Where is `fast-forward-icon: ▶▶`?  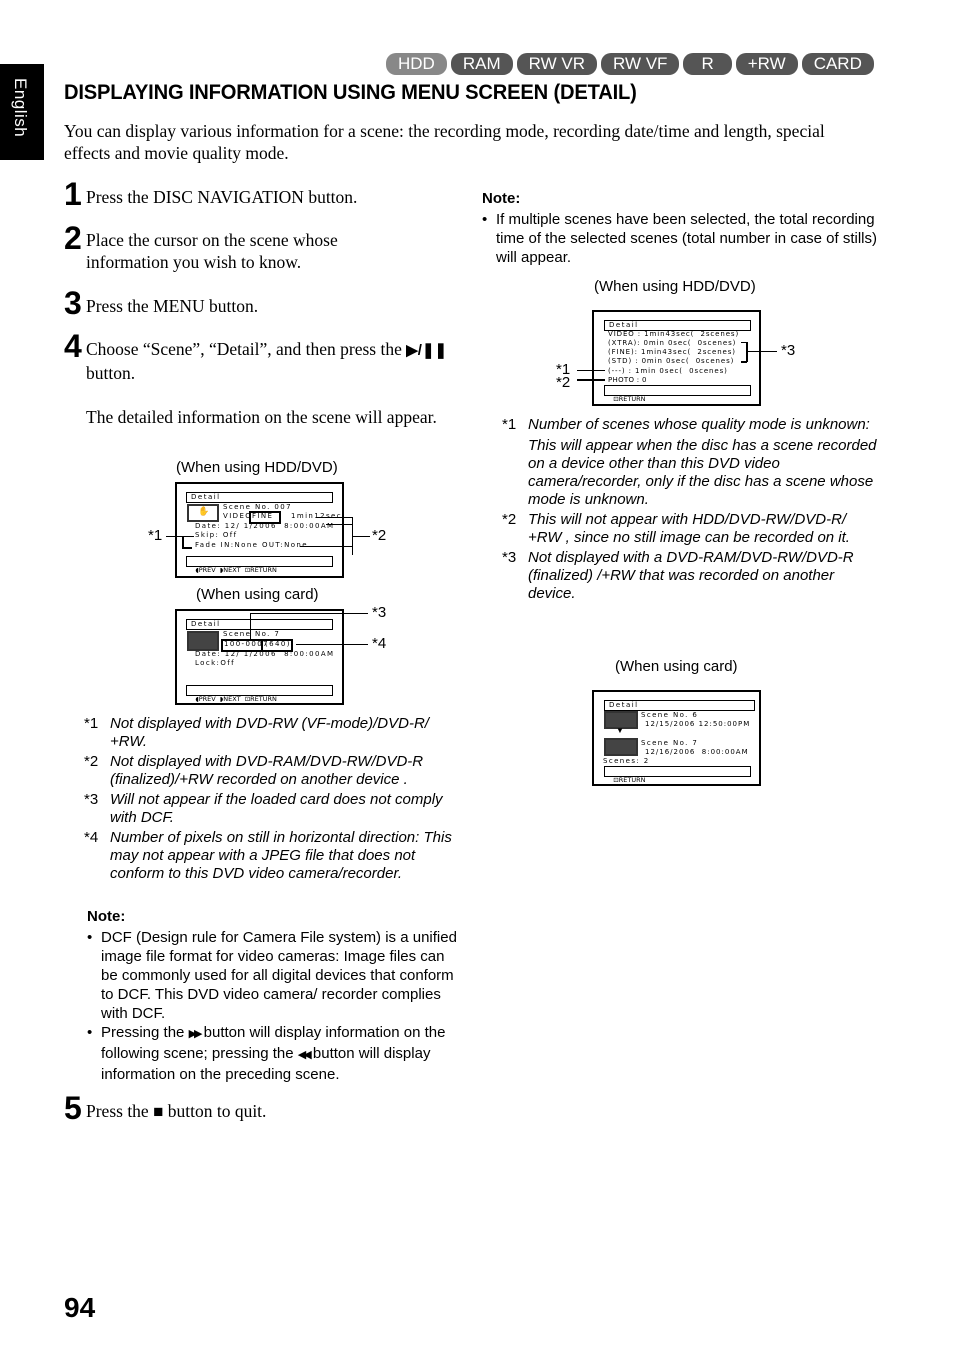
fast-forward-icon: ▶▶ is located at coordinates (195, 1034).